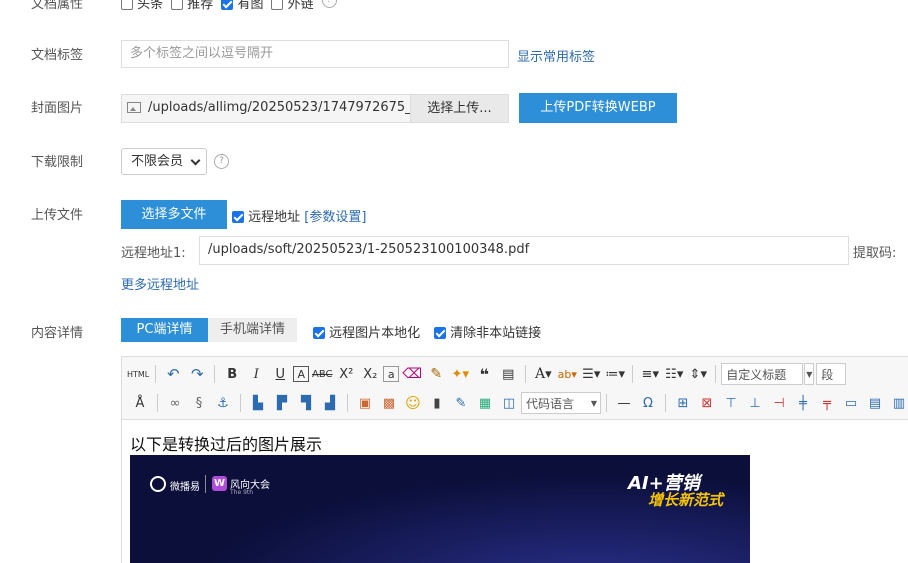 This screenshot has width=908, height=563. Describe the element at coordinates (138, 374) in the screenshot. I see `html-source-icon: HTML` at that location.